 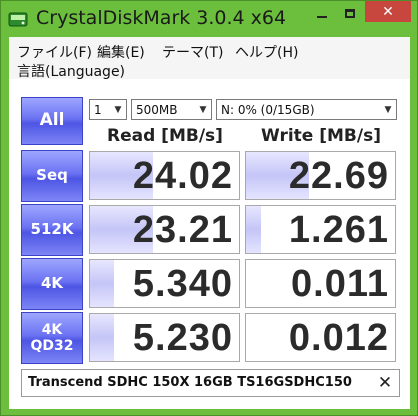 I want to click on drive-value: N: 0% (0/15GB), so click(x=268, y=109).